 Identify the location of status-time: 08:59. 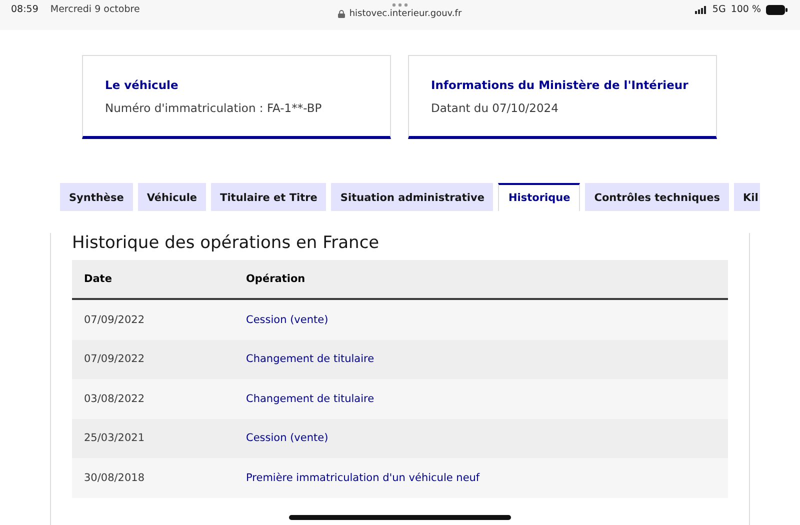
(24, 9).